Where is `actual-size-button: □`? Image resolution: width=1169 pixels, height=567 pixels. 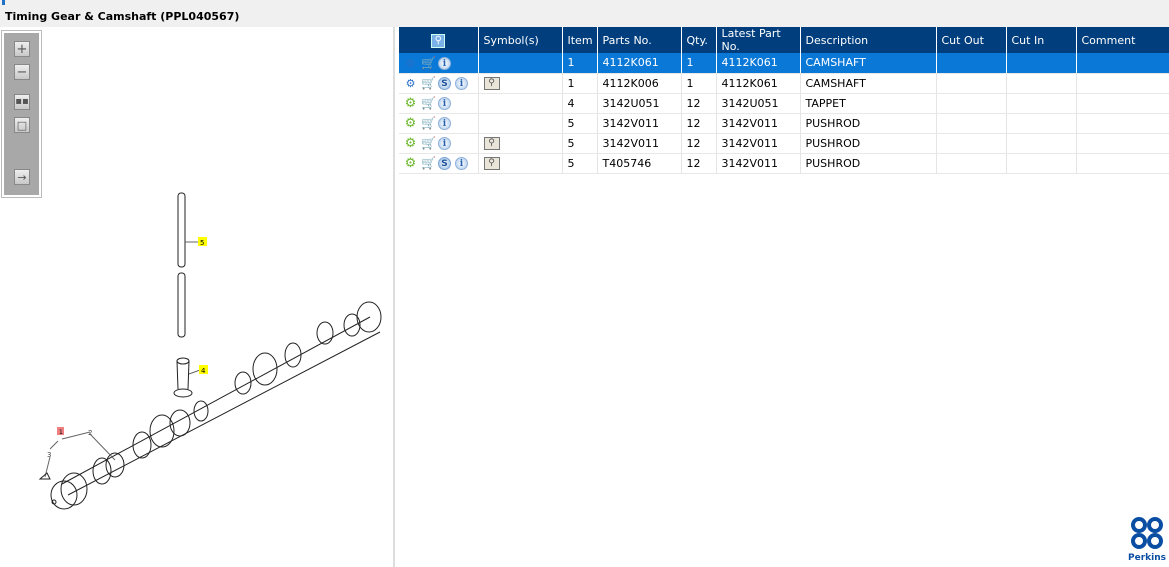 actual-size-button: □ is located at coordinates (22, 125).